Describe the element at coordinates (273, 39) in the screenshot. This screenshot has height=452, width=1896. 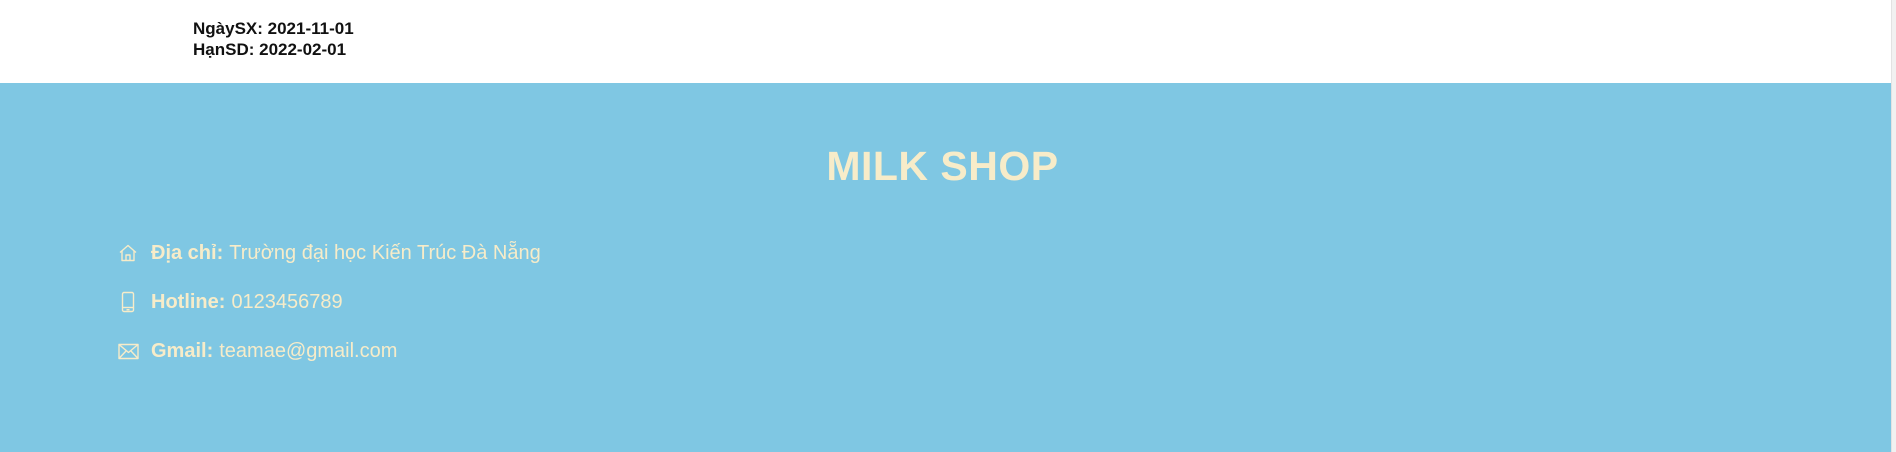
I see `product-dates: NgàySX: 2021-11-01 HạnSD: 2022-02-01` at that location.